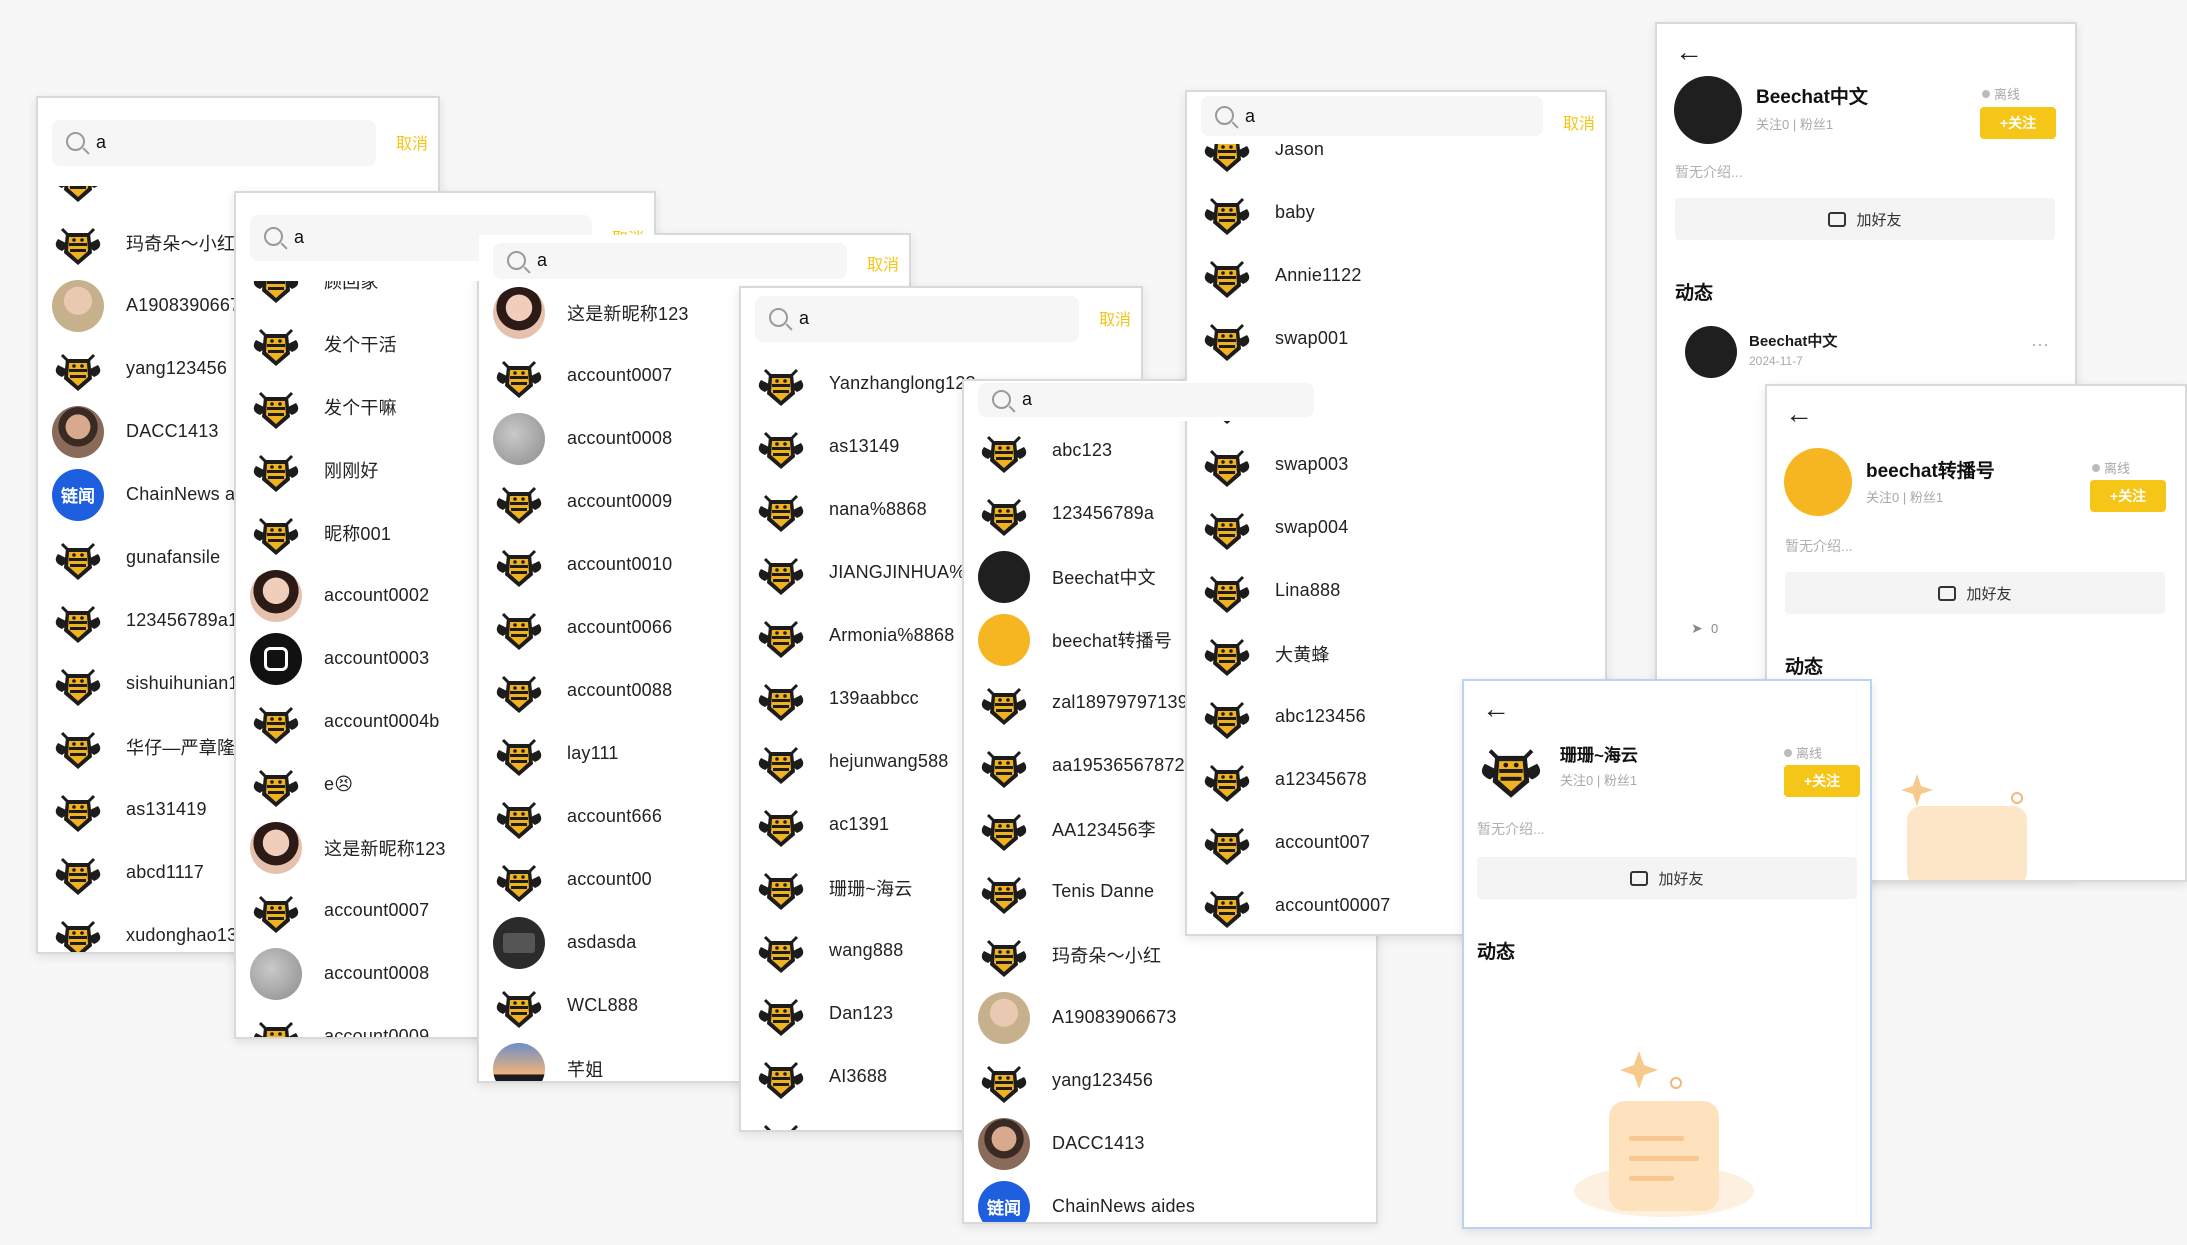  Describe the element at coordinates (382, 721) in the screenshot. I see `user-name: account0004b` at that location.